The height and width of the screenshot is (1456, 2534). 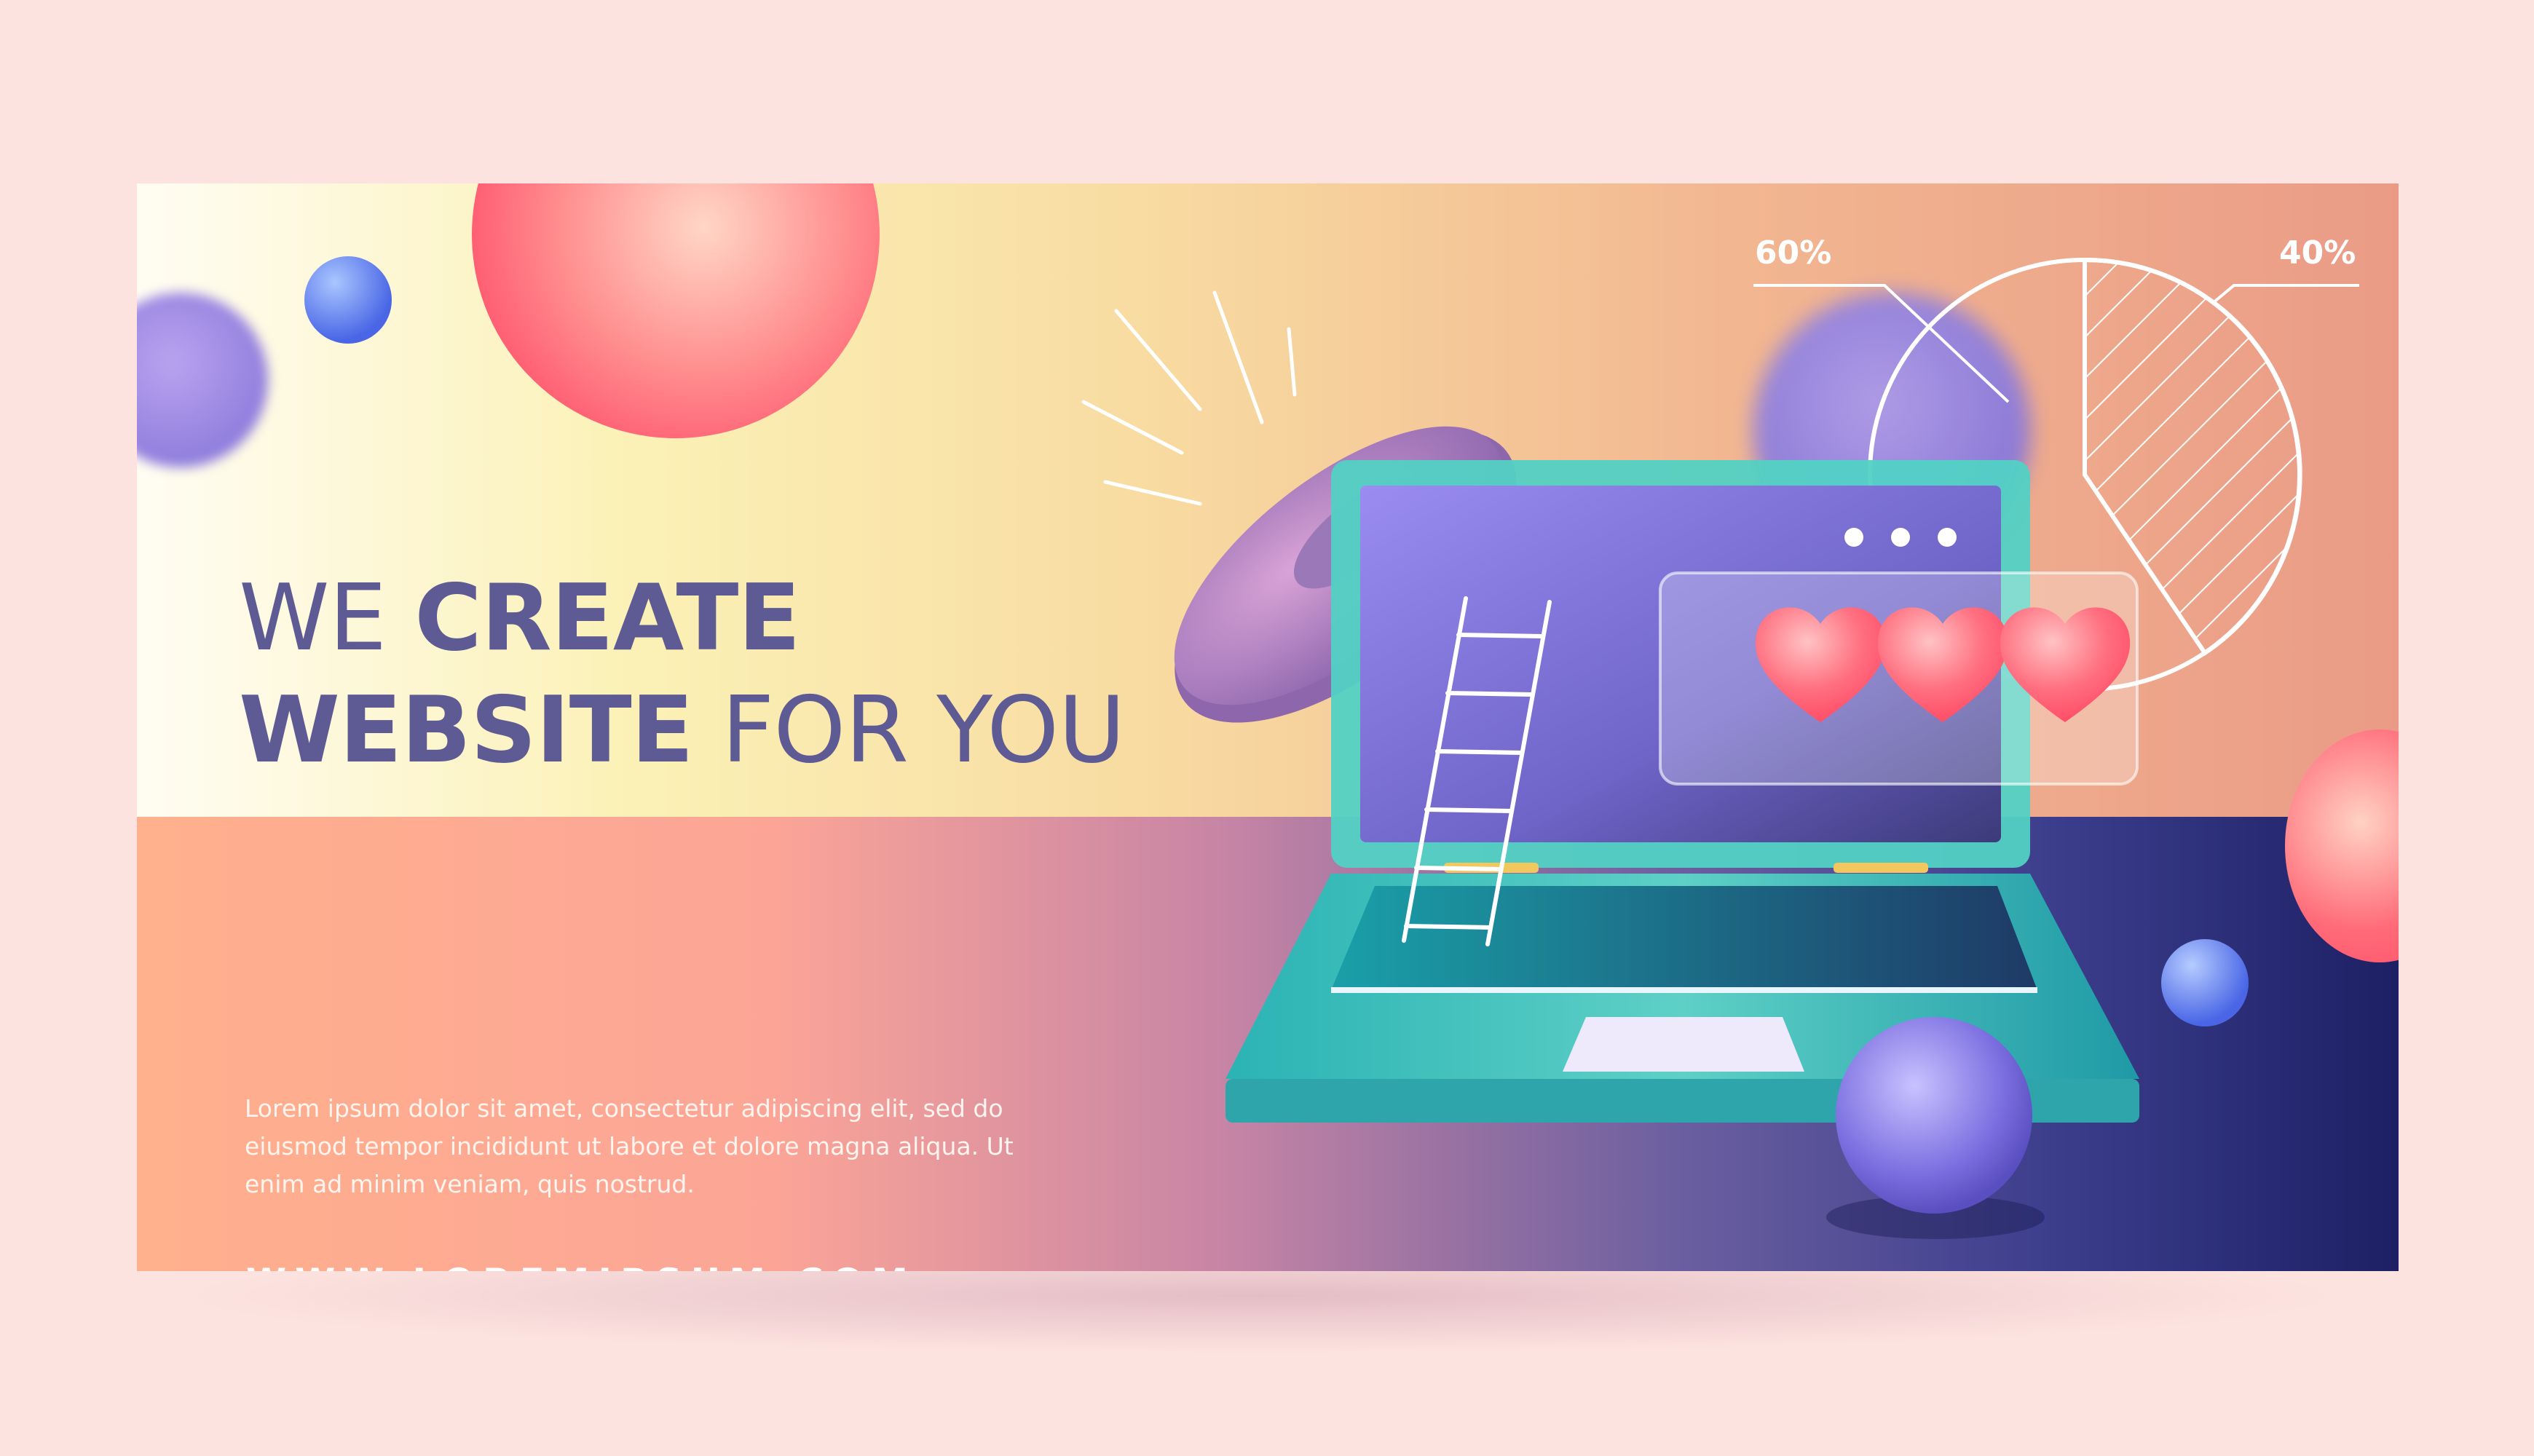 I want to click on spark-lines, so click(x=1189, y=398).